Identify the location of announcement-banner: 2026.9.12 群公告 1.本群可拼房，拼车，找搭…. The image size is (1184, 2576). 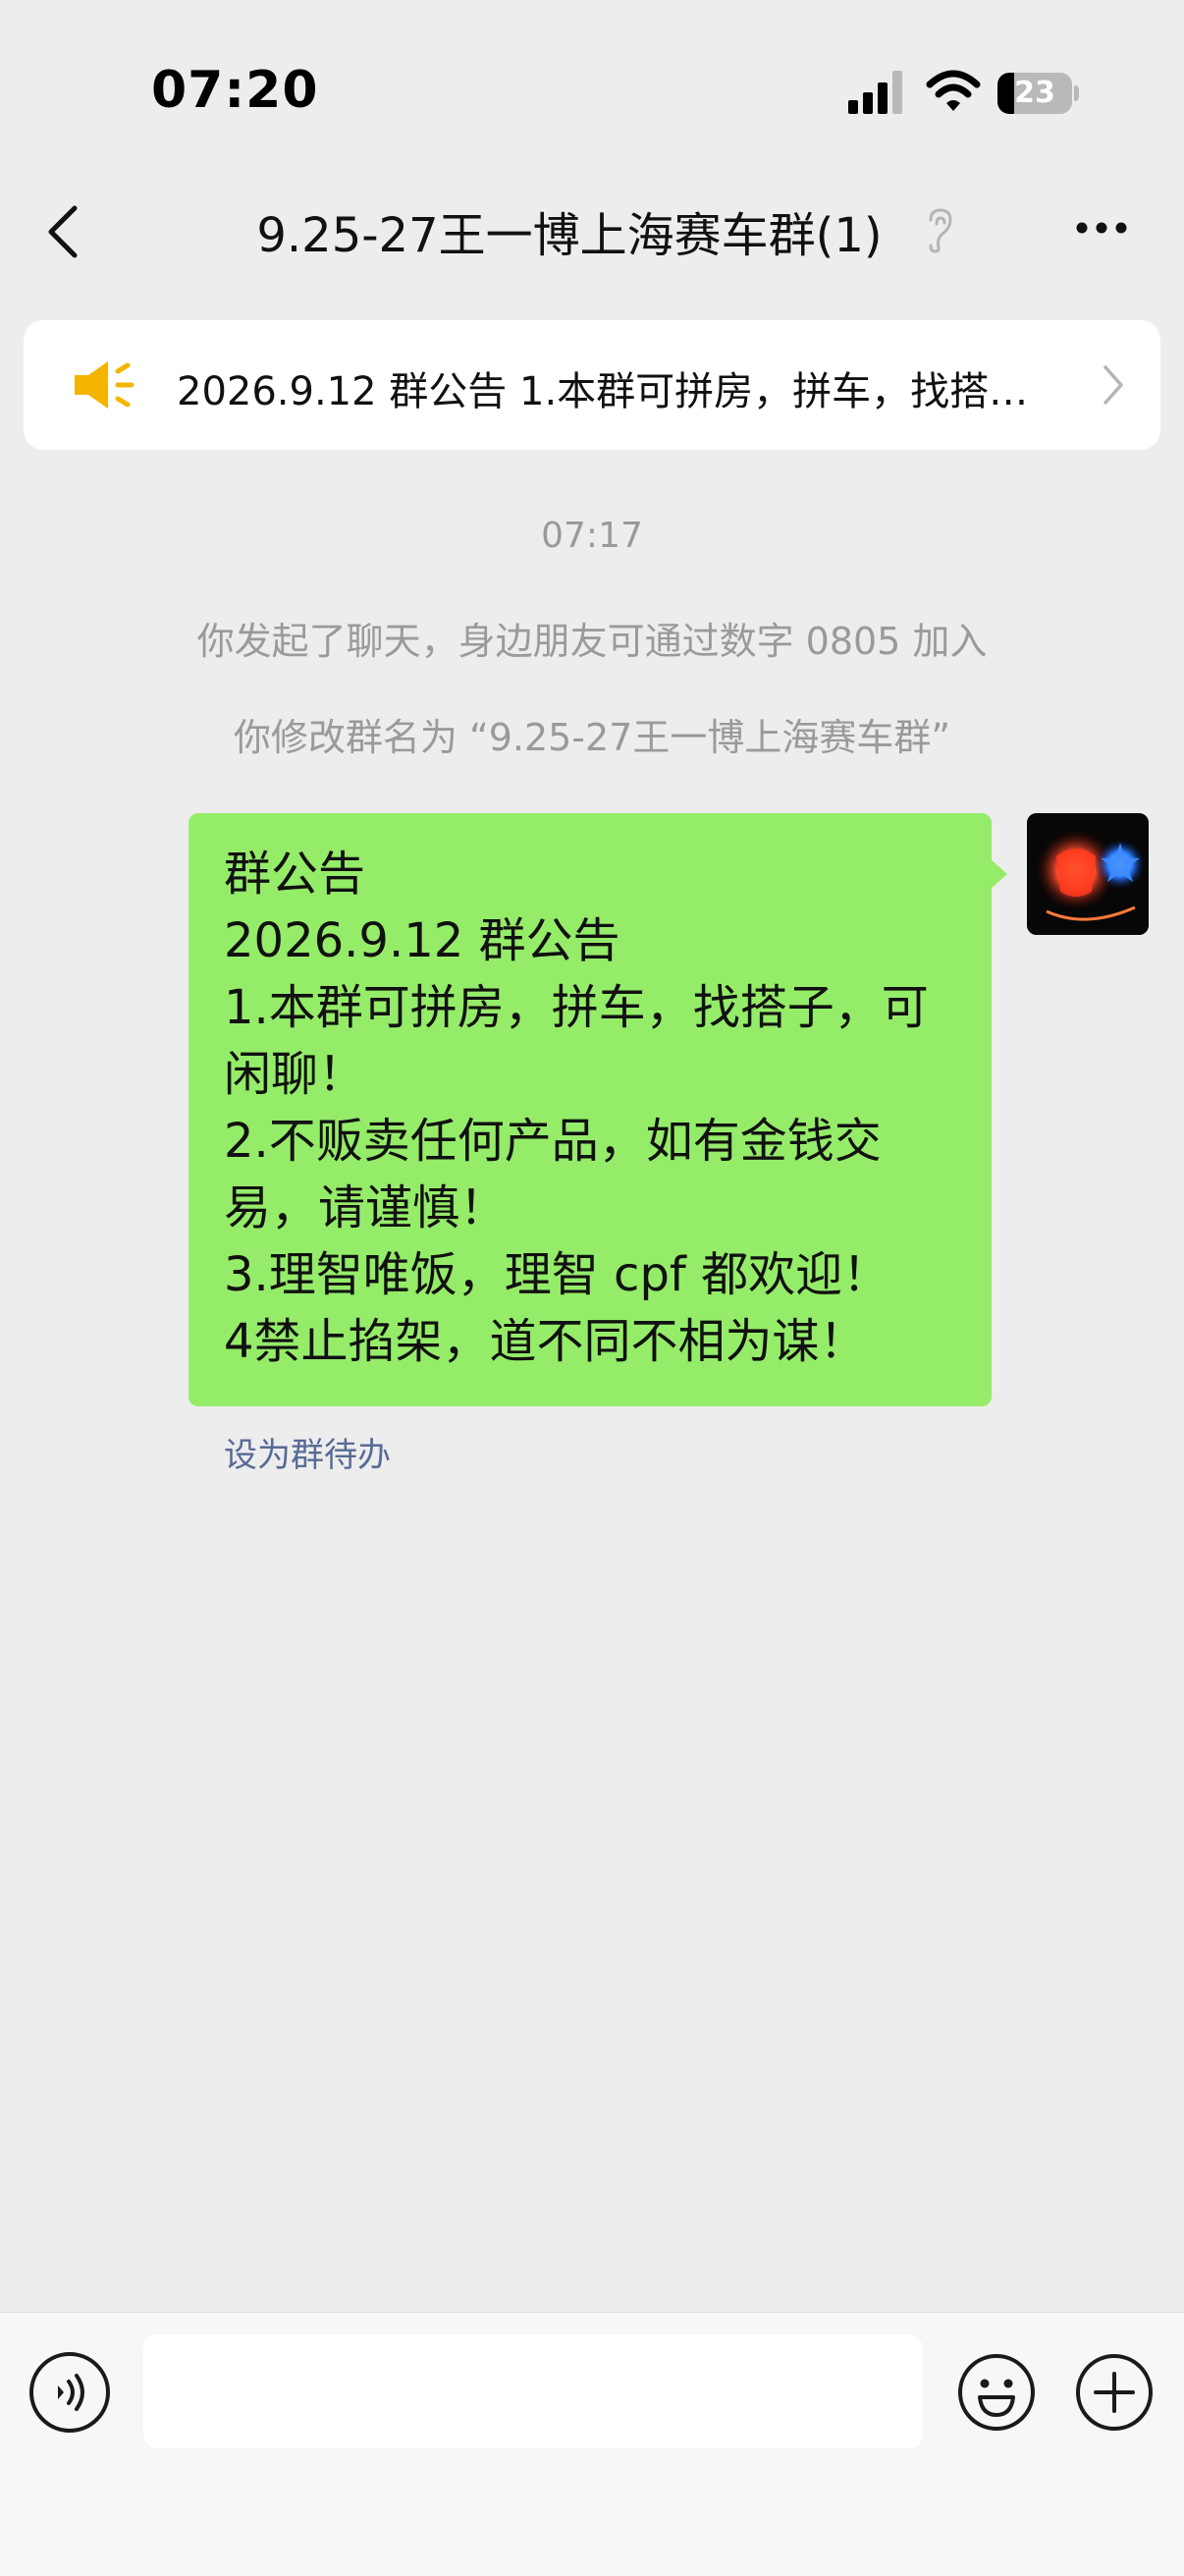
(592, 385).